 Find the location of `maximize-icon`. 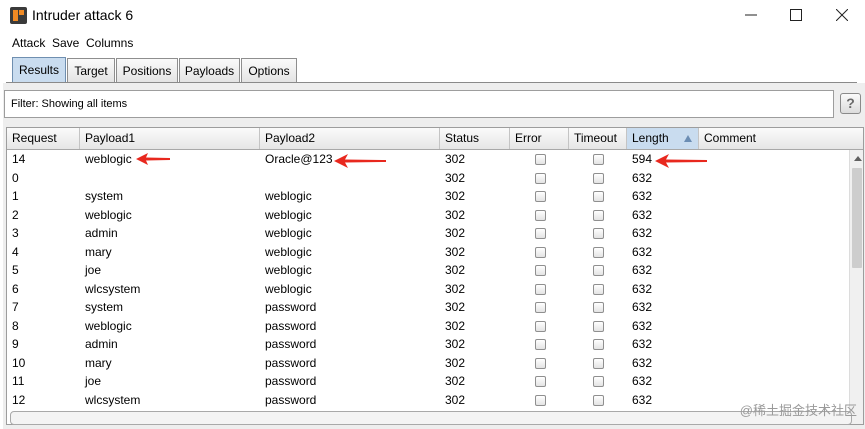

maximize-icon is located at coordinates (796, 15).